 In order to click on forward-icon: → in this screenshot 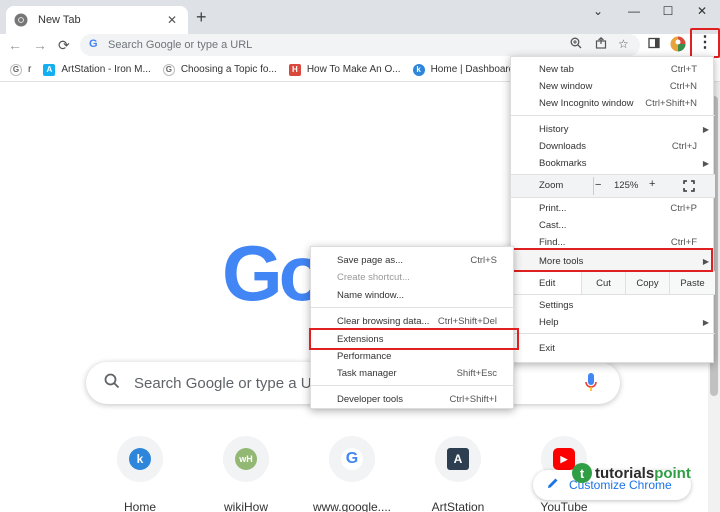, I will do `click(40, 45)`.